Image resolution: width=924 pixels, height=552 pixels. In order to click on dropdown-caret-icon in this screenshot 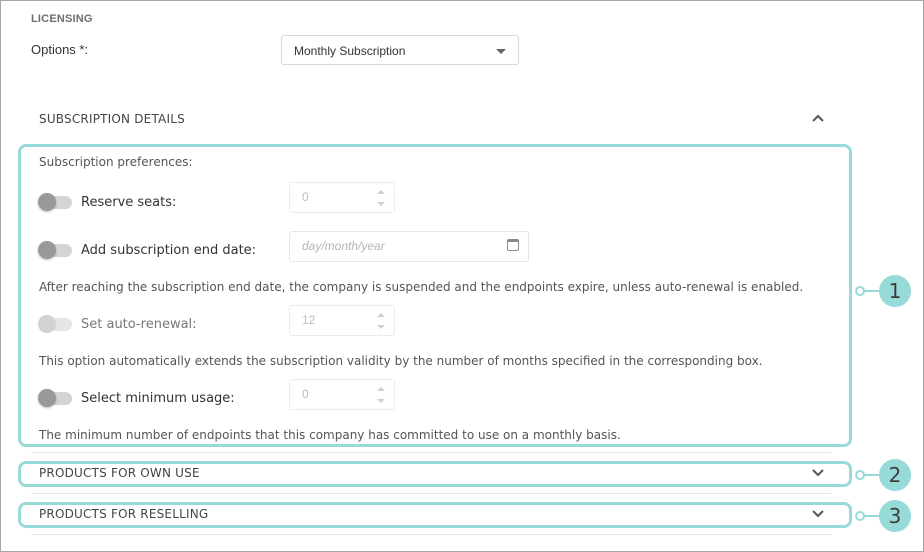, I will do `click(501, 51)`.